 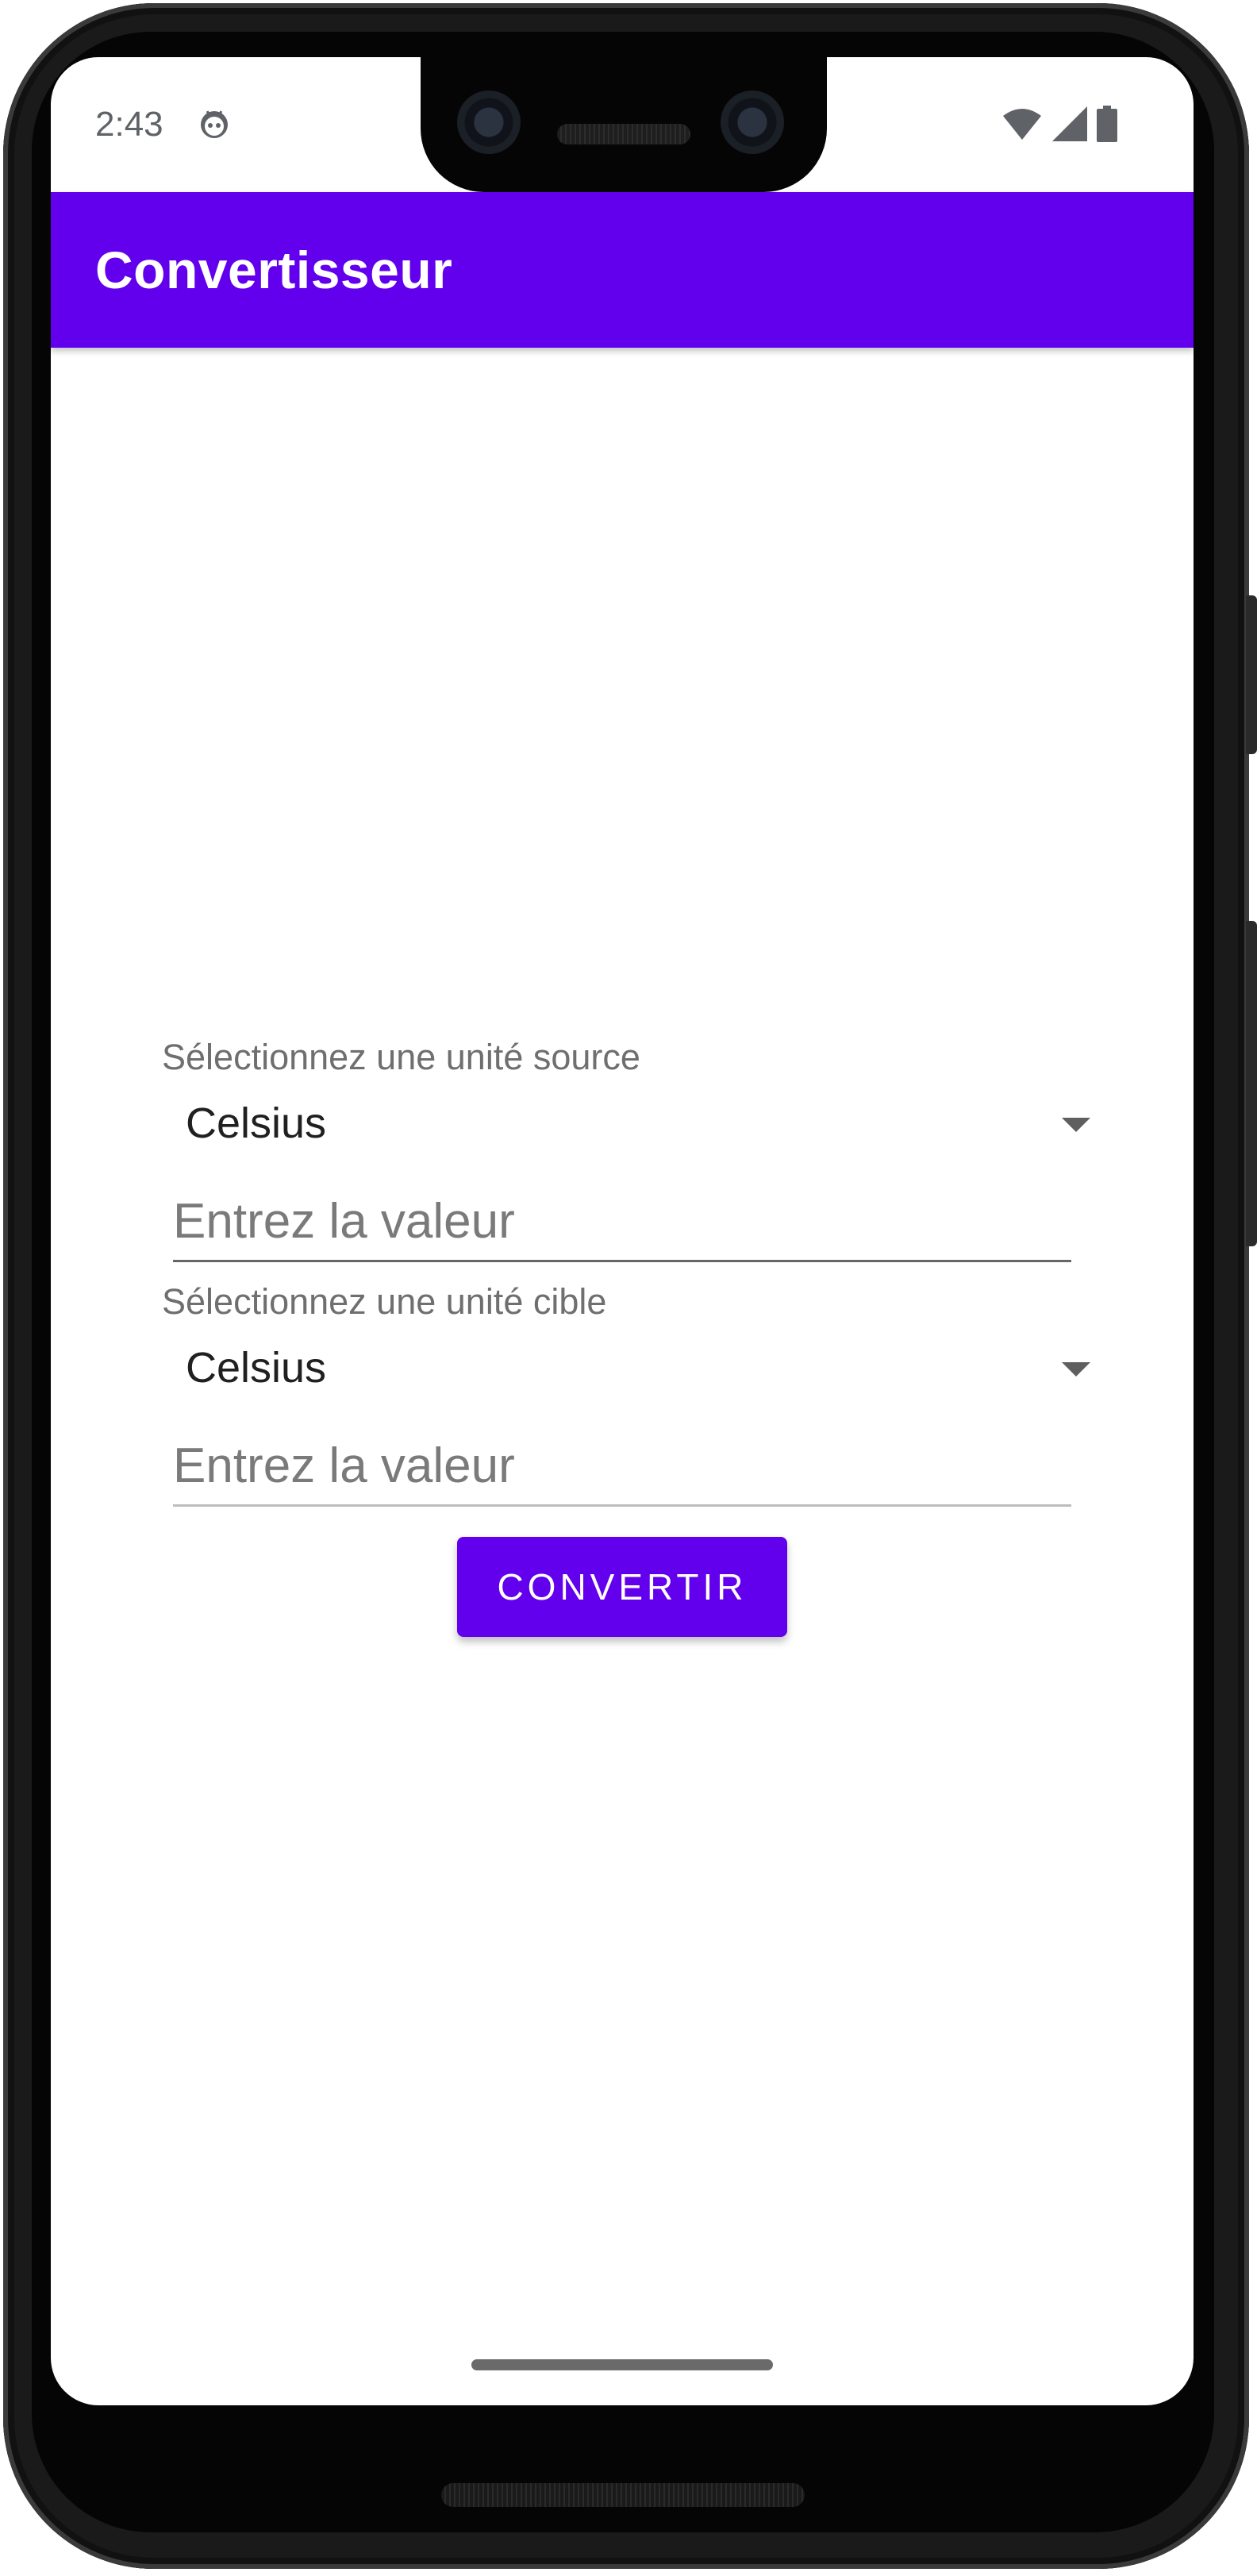 What do you see at coordinates (1251, 674) in the screenshot?
I see `power-button` at bounding box center [1251, 674].